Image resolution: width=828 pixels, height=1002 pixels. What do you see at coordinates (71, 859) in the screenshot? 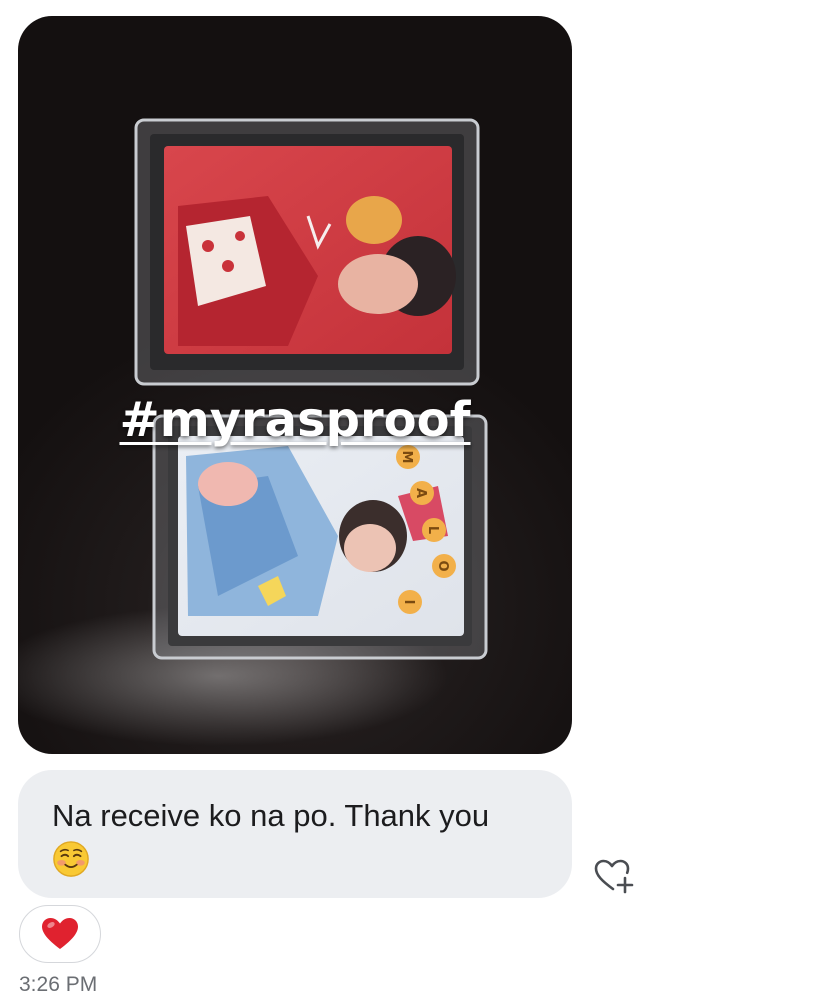
I see `smiling-face-emoji-icon` at bounding box center [71, 859].